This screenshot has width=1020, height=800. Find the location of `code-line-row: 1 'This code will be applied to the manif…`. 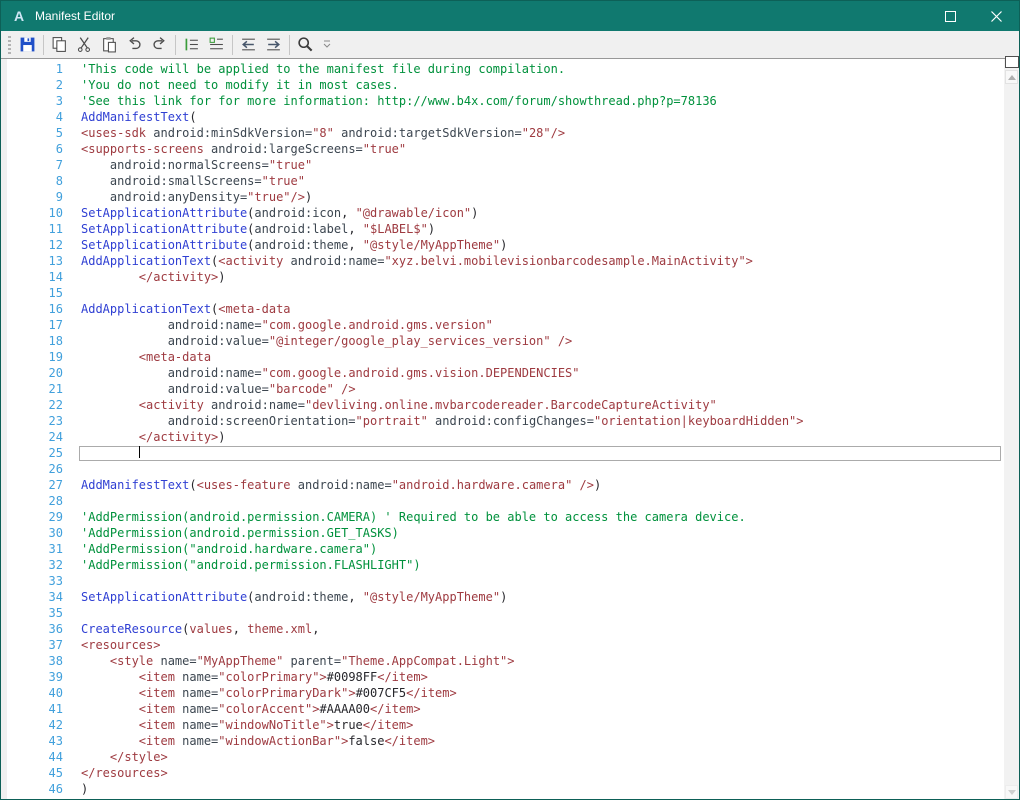

code-line-row: 1 'This code will be applied to the manif… is located at coordinates (505, 69).